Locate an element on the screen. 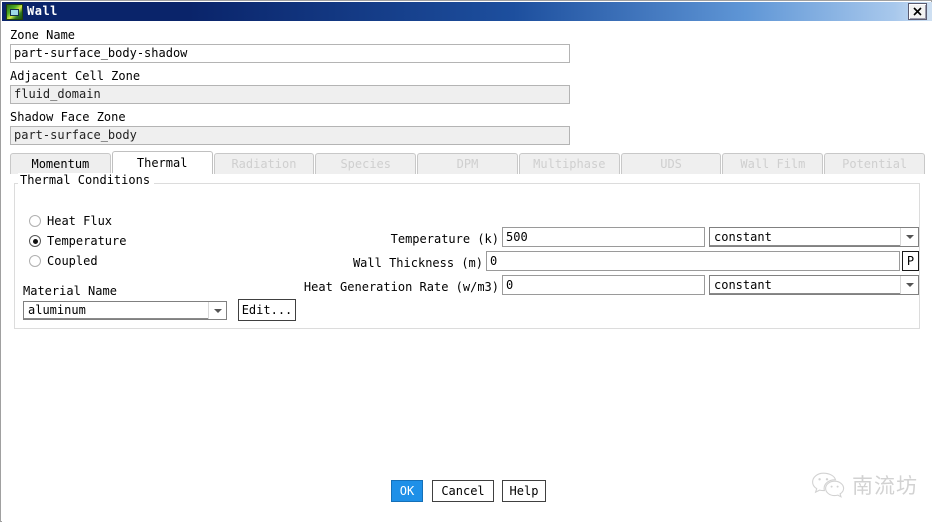 Image resolution: width=932 pixels, height=522 pixels. tab-wall-film: Wall Film is located at coordinates (773, 163).